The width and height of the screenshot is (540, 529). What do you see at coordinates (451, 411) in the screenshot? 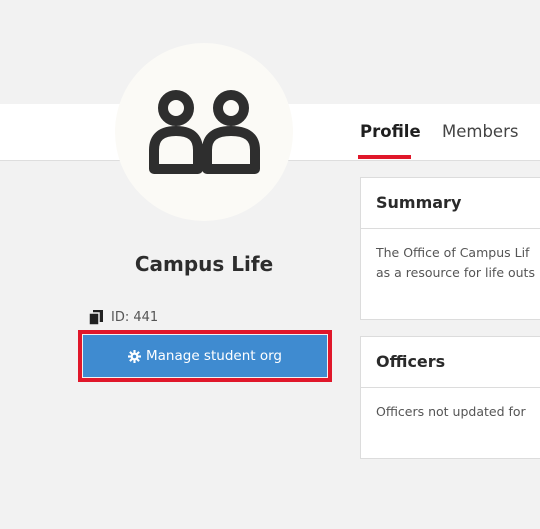
I see `officers-body: Officers not updated for` at bounding box center [451, 411].